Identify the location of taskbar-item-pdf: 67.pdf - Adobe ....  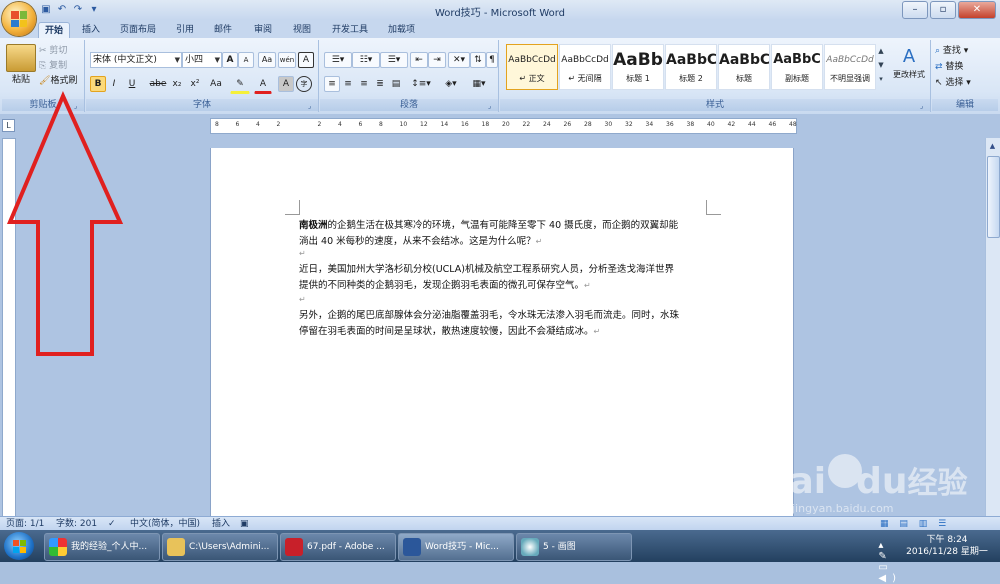
(338, 547).